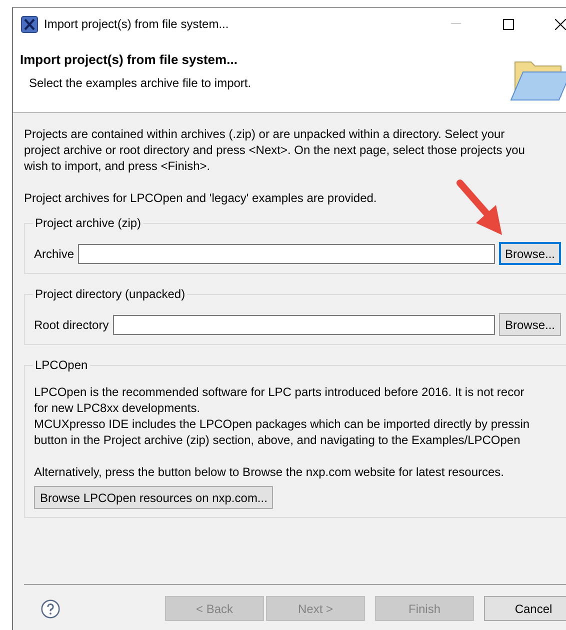  Describe the element at coordinates (29, 24) in the screenshot. I see `app-icon` at that location.